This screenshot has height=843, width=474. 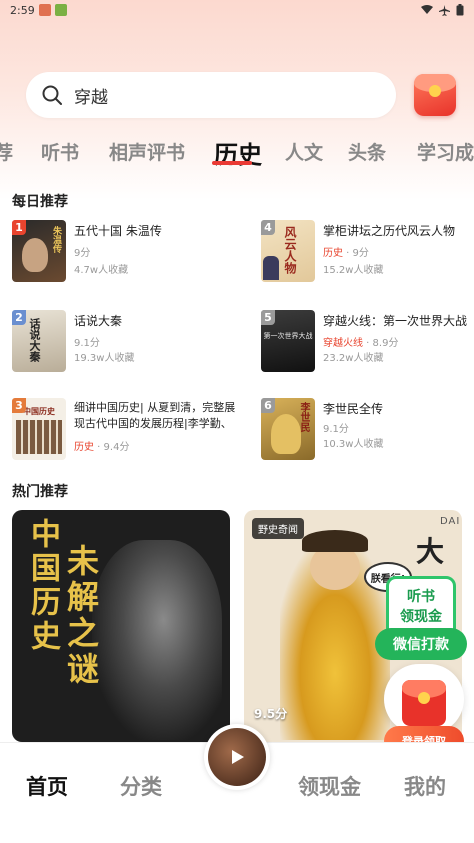 I want to click on cover-portrait, so click(x=35, y=255).